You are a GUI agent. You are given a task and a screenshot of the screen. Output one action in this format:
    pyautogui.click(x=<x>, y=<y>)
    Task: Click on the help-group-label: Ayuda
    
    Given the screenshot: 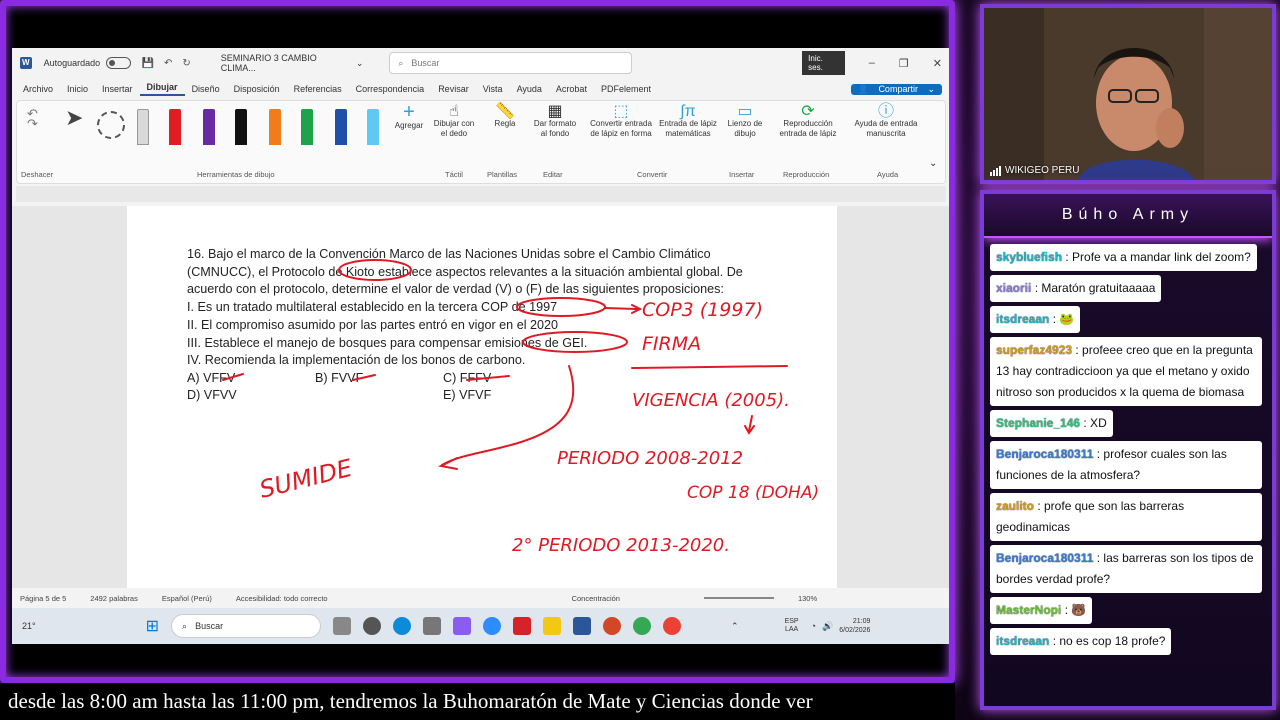 What is the action you would take?
    pyautogui.click(x=888, y=174)
    